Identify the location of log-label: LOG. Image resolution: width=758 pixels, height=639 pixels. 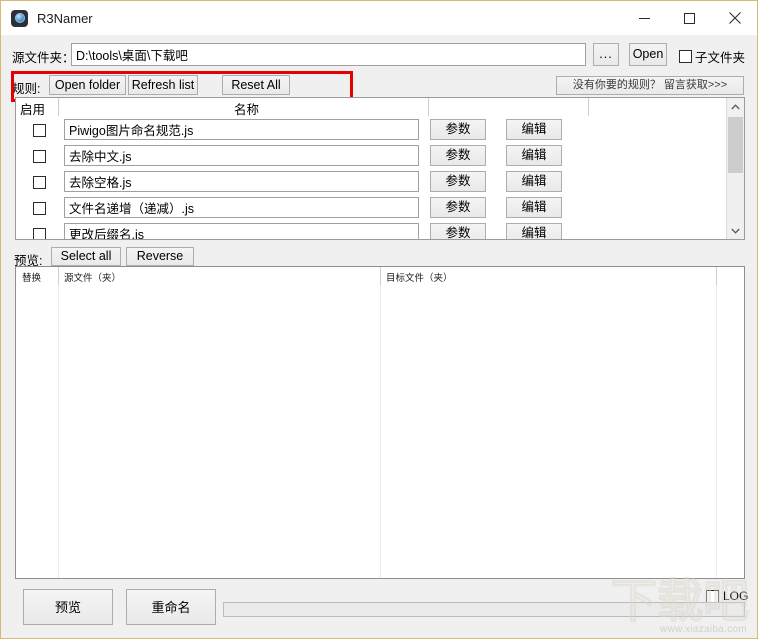
(736, 596).